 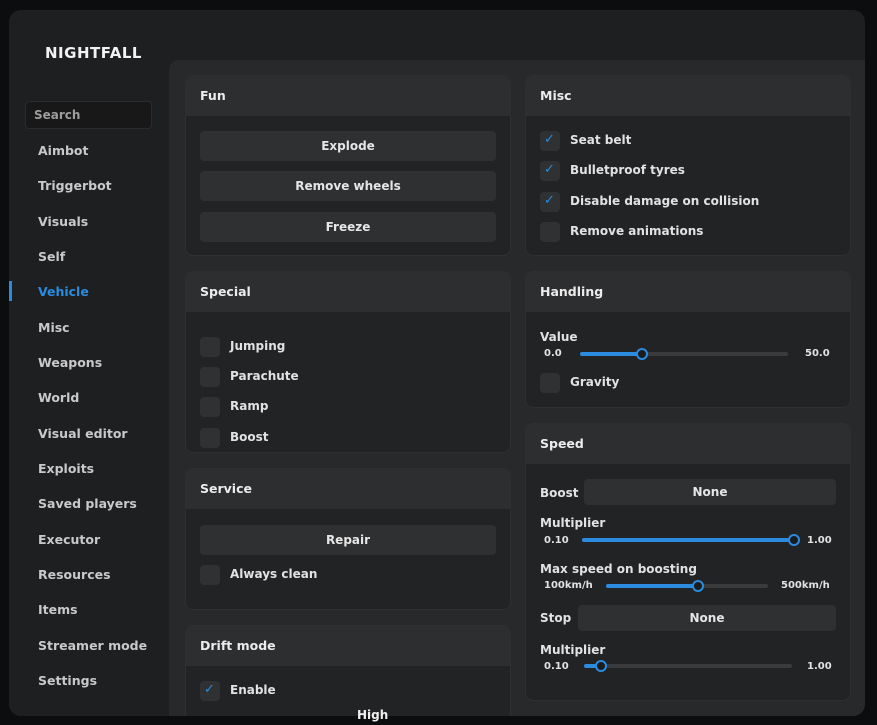 I want to click on app-logo: NIGHTFALL, so click(x=93, y=53).